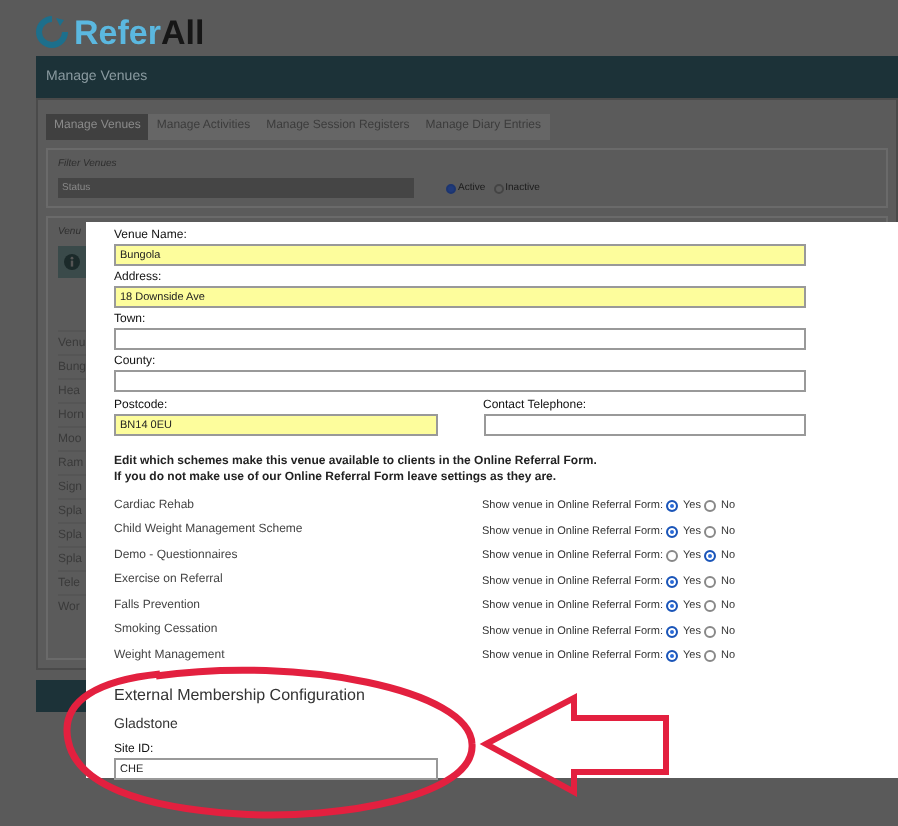  I want to click on logo-icon, so click(52, 32).